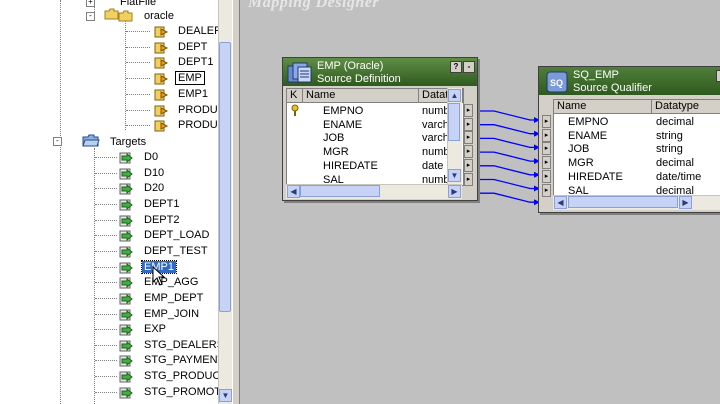  I want to click on source-item-label: DEALER, so click(198, 31).